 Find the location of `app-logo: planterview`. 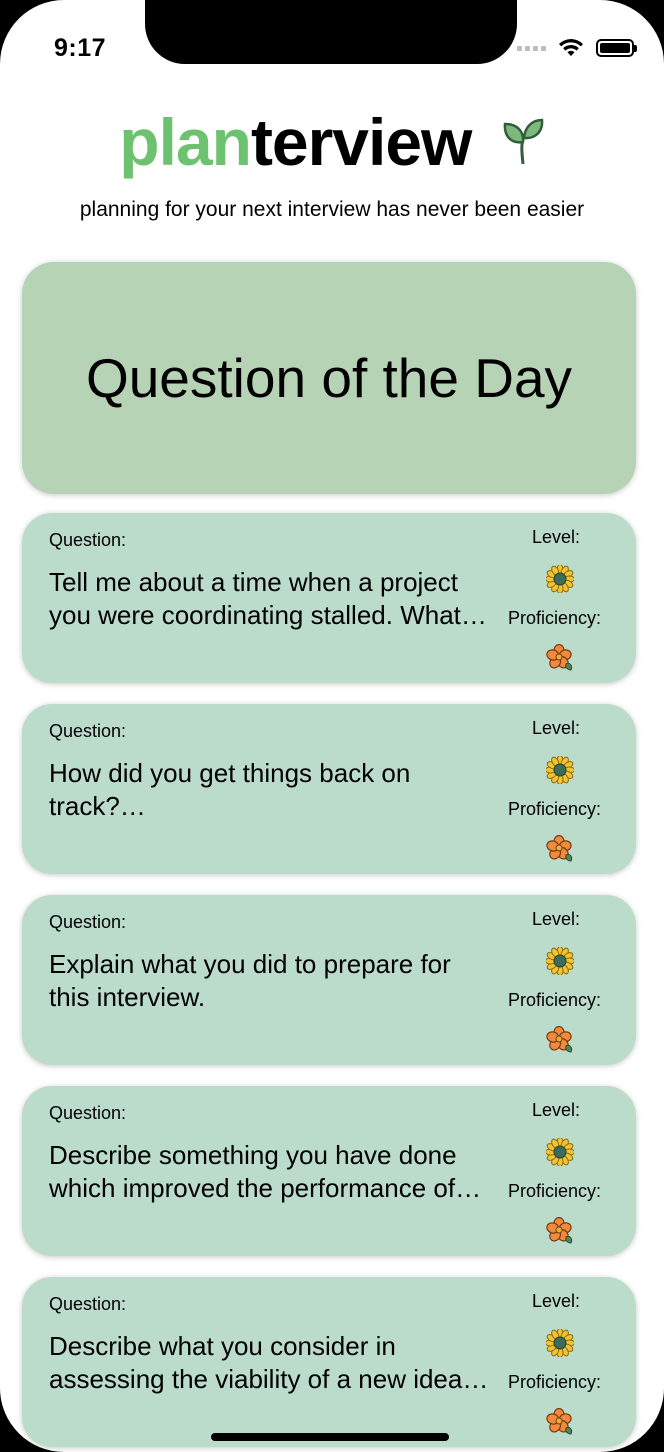

app-logo: planterview is located at coordinates (332, 142).